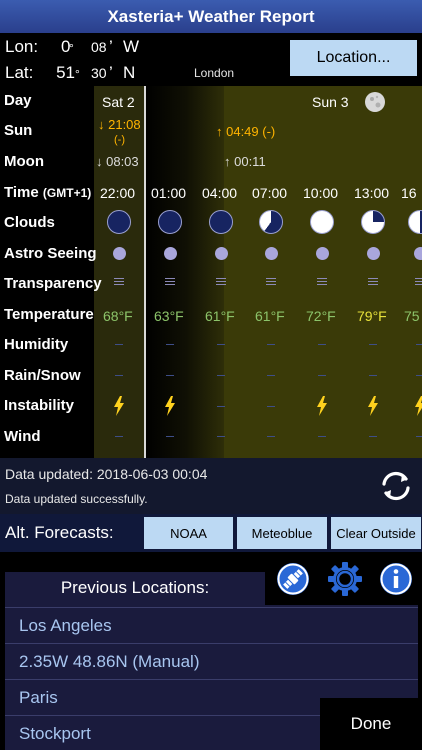 Image resolution: width=422 pixels, height=750 pixels. Describe the element at coordinates (111, 72) in the screenshot. I see `lat-minute-mark: ’` at that location.